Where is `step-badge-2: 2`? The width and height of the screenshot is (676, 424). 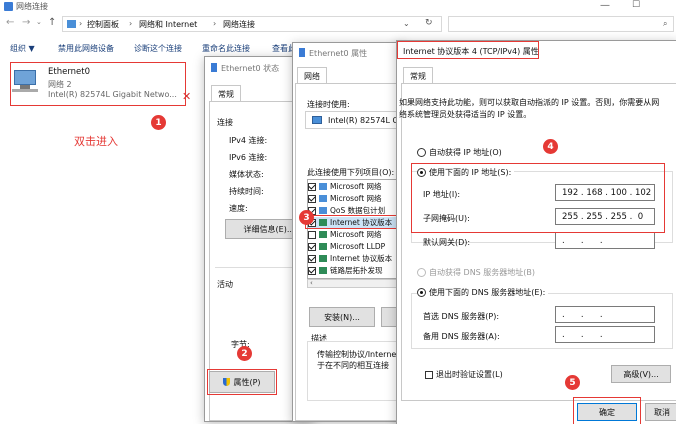
step-badge-2: 2 is located at coordinates (244, 353).